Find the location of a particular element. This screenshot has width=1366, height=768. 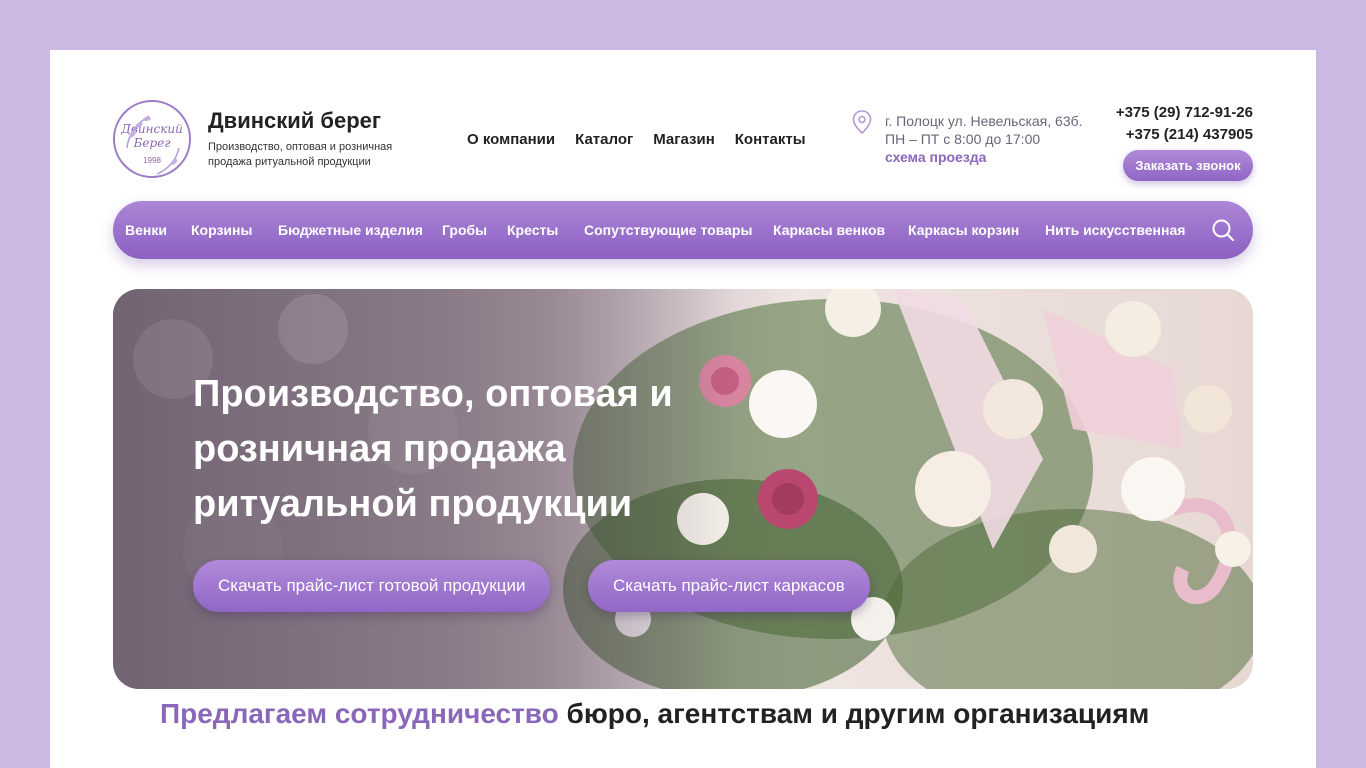

logo: Двинский Берег 1998 is located at coordinates (152, 139).